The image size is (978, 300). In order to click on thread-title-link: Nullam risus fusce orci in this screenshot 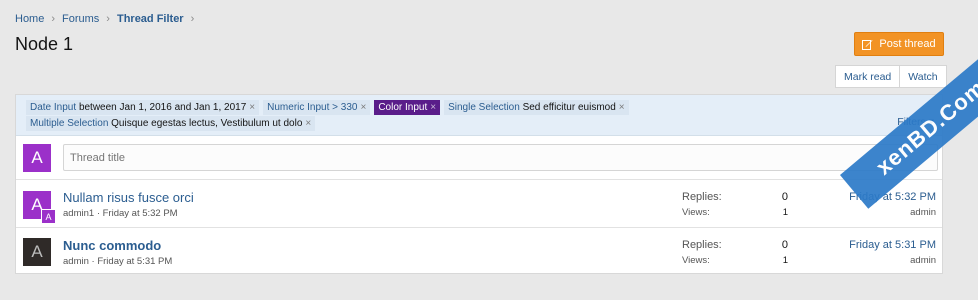, I will do `click(128, 197)`.